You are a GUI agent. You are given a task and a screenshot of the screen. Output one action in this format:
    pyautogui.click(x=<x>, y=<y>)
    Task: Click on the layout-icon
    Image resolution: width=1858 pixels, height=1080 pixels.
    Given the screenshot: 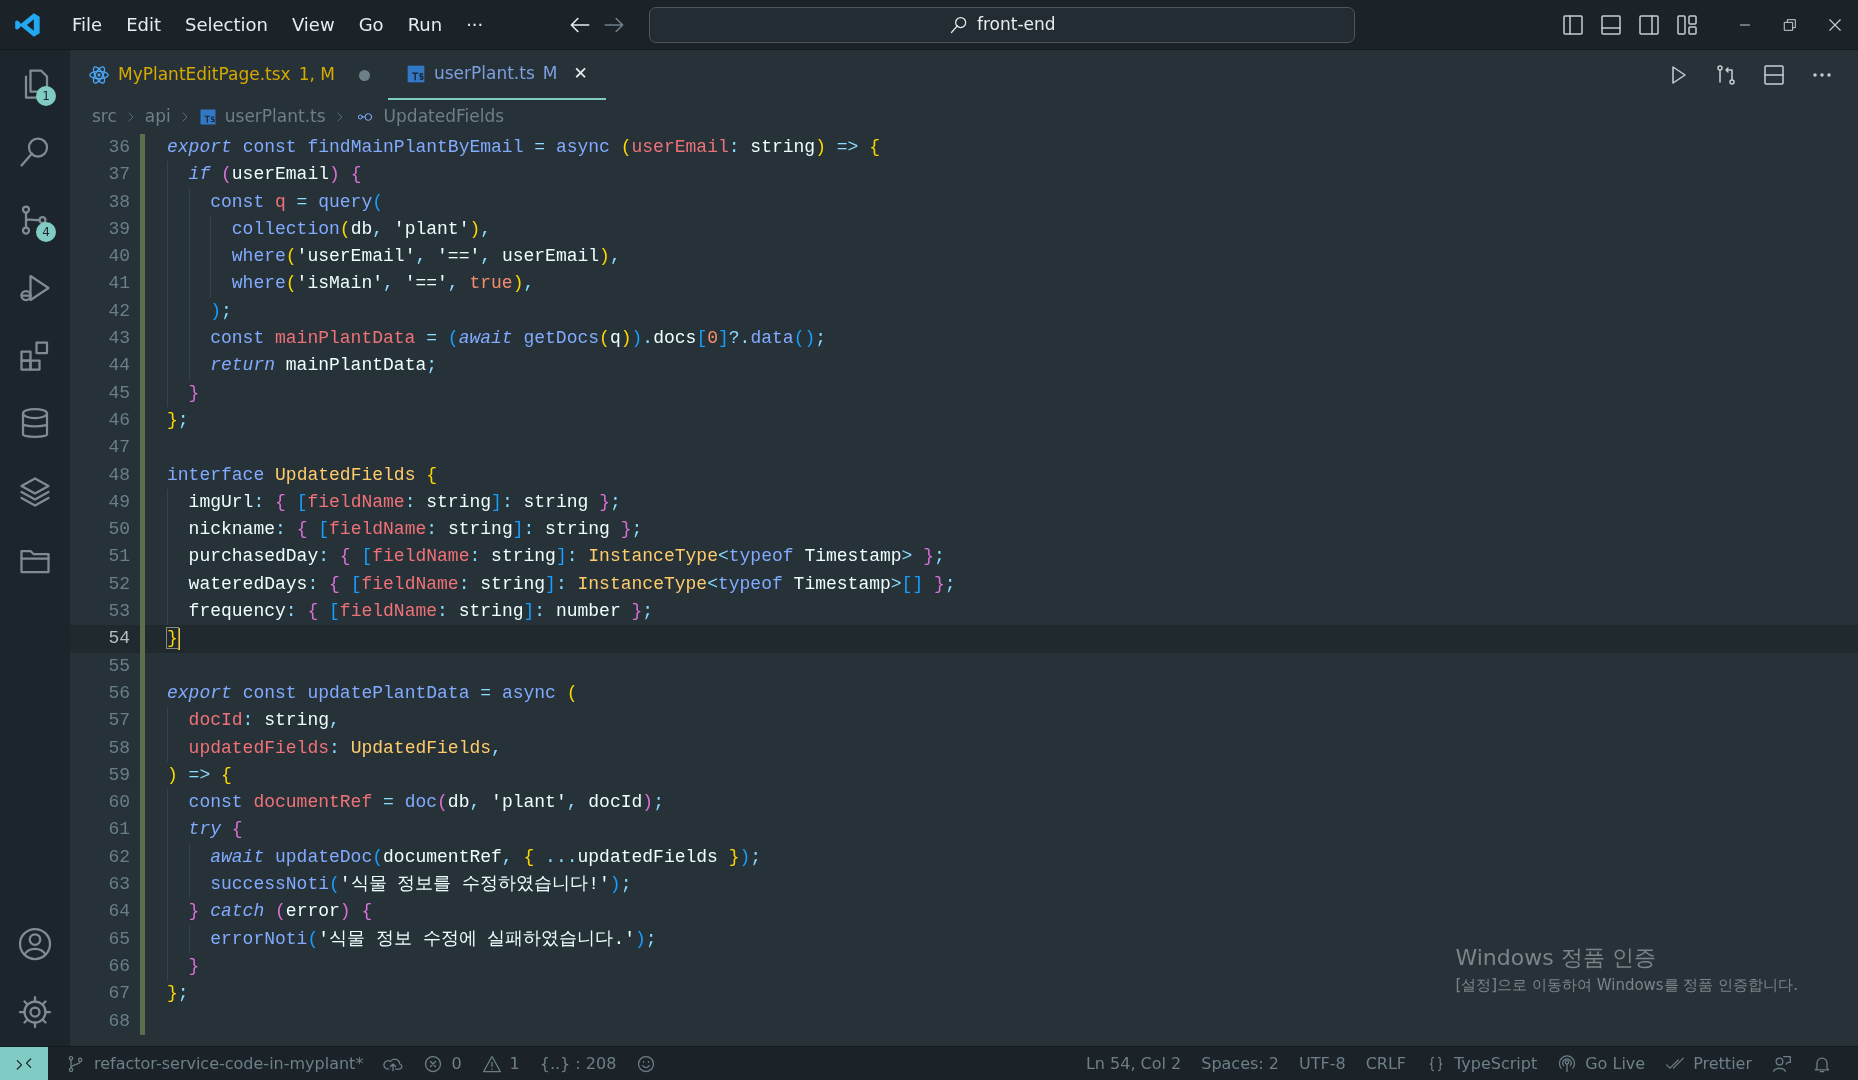 What is the action you would take?
    pyautogui.click(x=1687, y=24)
    